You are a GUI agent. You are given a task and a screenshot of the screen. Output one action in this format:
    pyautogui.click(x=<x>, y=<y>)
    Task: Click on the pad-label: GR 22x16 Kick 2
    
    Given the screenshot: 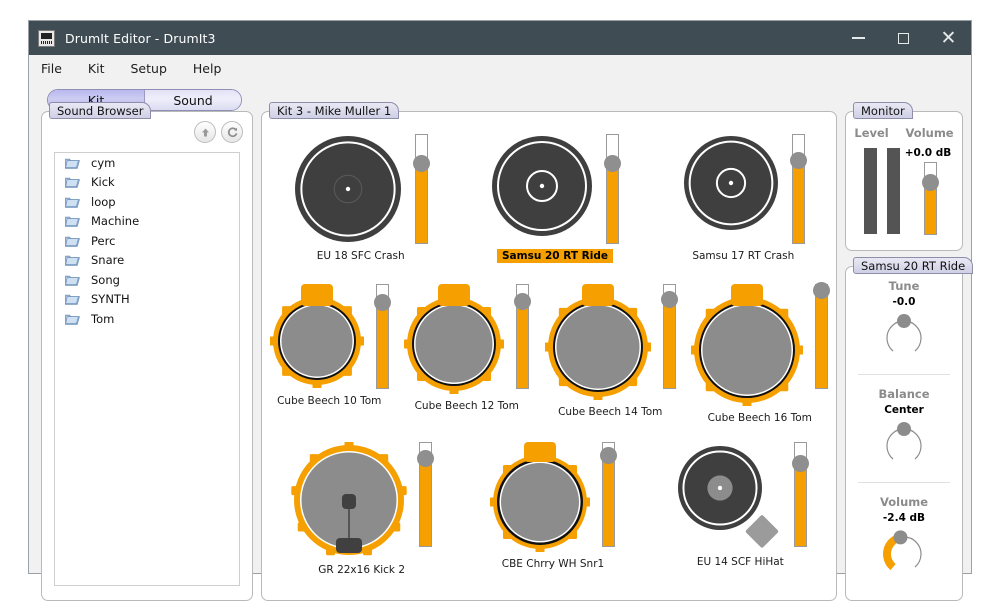 What is the action you would take?
    pyautogui.click(x=361, y=570)
    